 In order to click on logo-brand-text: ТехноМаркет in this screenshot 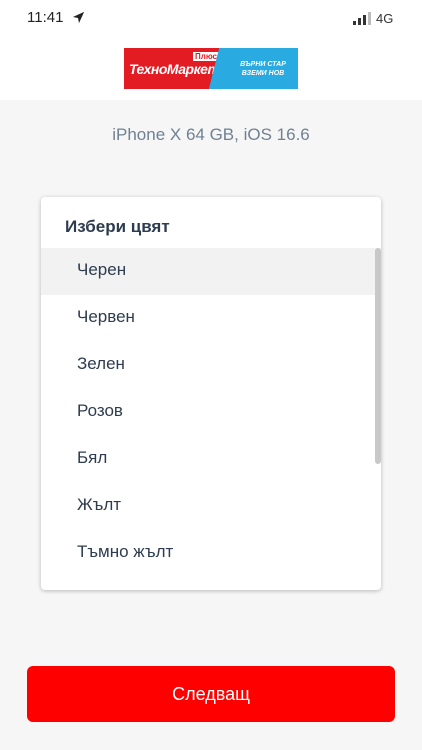, I will do `click(174, 69)`.